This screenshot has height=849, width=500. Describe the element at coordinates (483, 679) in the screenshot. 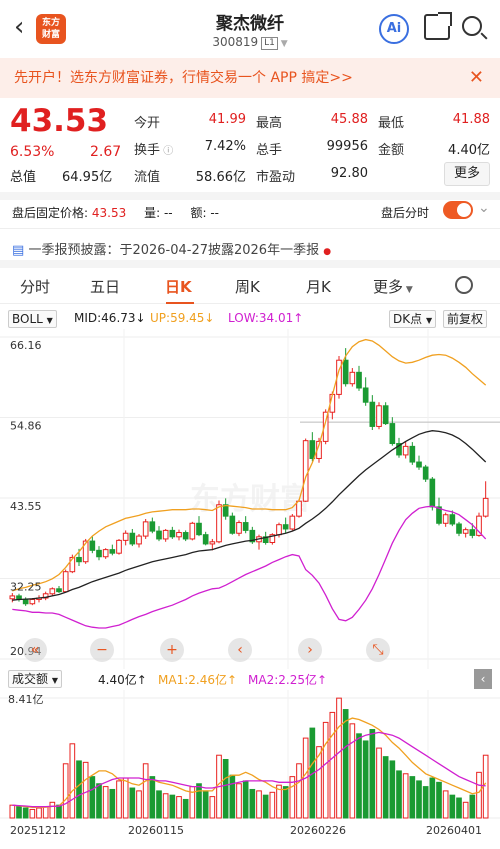

I see `collapse-arrow-icon: ‹` at that location.